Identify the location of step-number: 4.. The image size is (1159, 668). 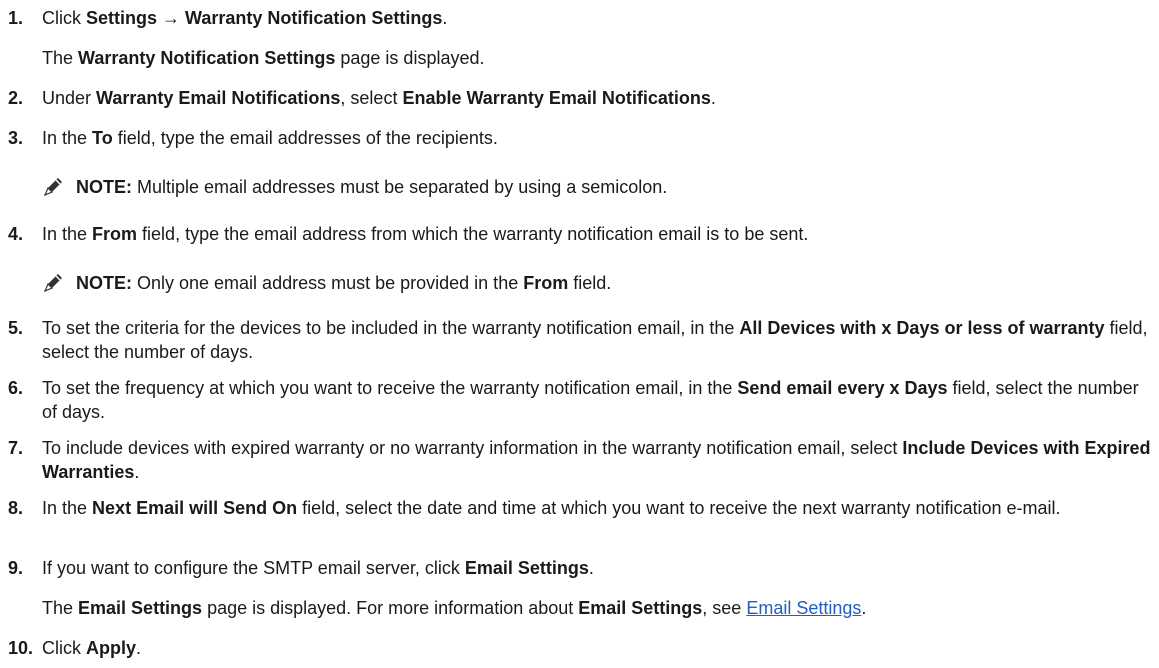
(16, 234).